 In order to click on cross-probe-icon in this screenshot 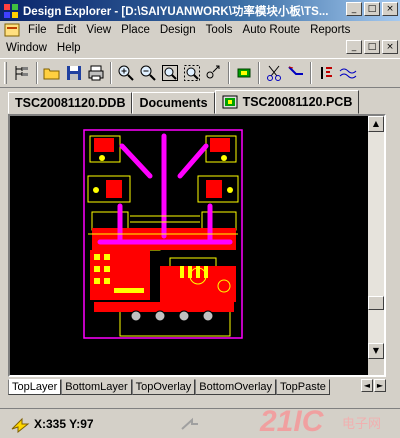, I will do `click(214, 73)`.